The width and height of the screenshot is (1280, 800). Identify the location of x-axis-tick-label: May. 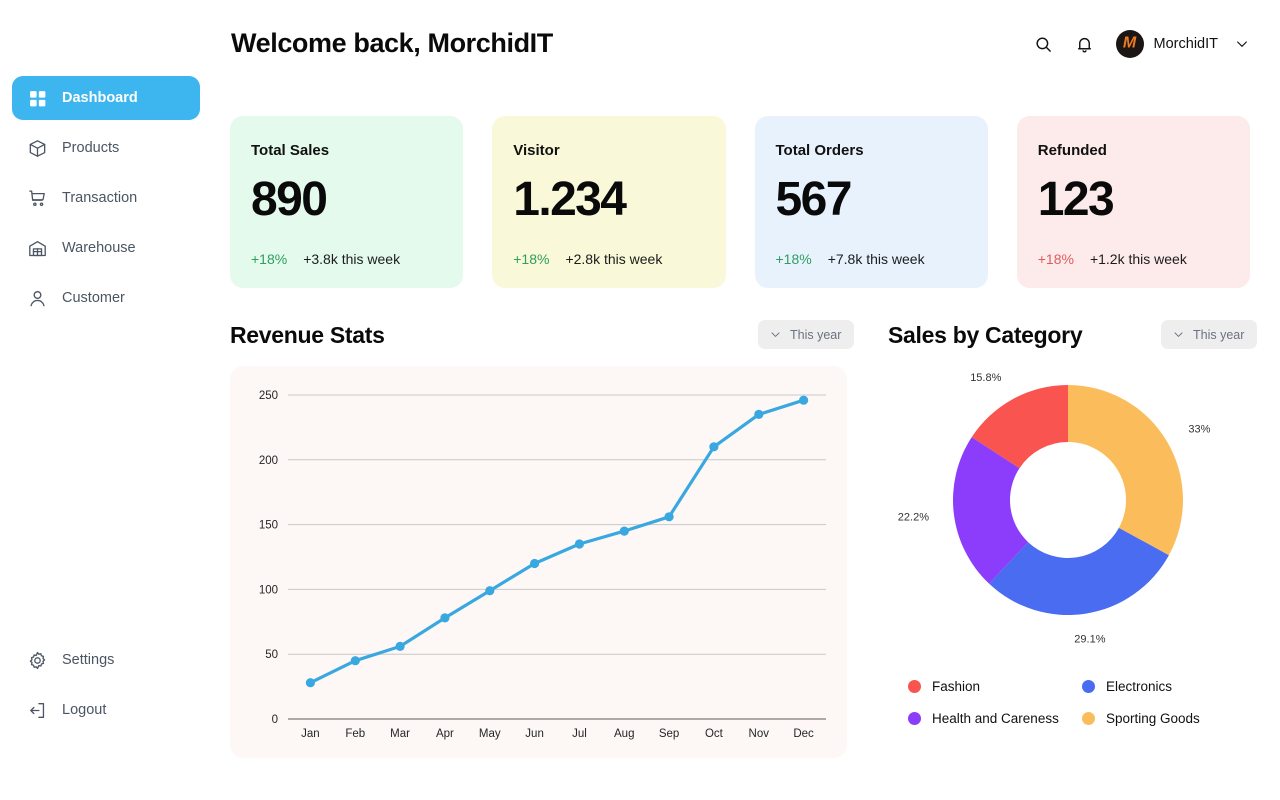
(490, 734).